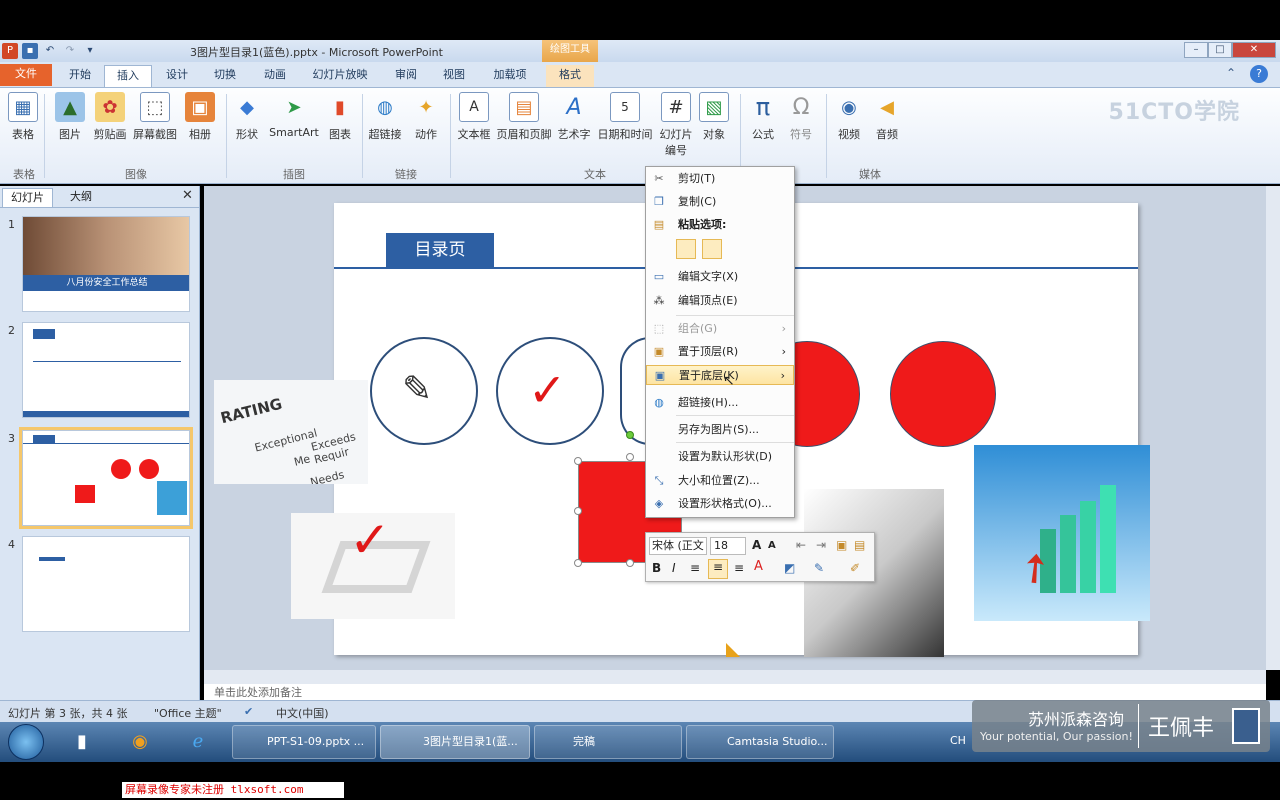 The height and width of the screenshot is (800, 1280). I want to click on align-right-icon: ≡, so click(739, 568).